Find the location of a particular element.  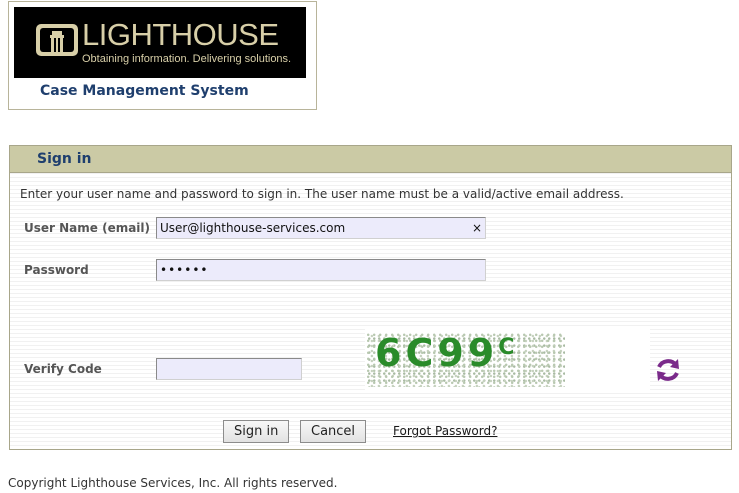

verify-code-input is located at coordinates (229, 369).